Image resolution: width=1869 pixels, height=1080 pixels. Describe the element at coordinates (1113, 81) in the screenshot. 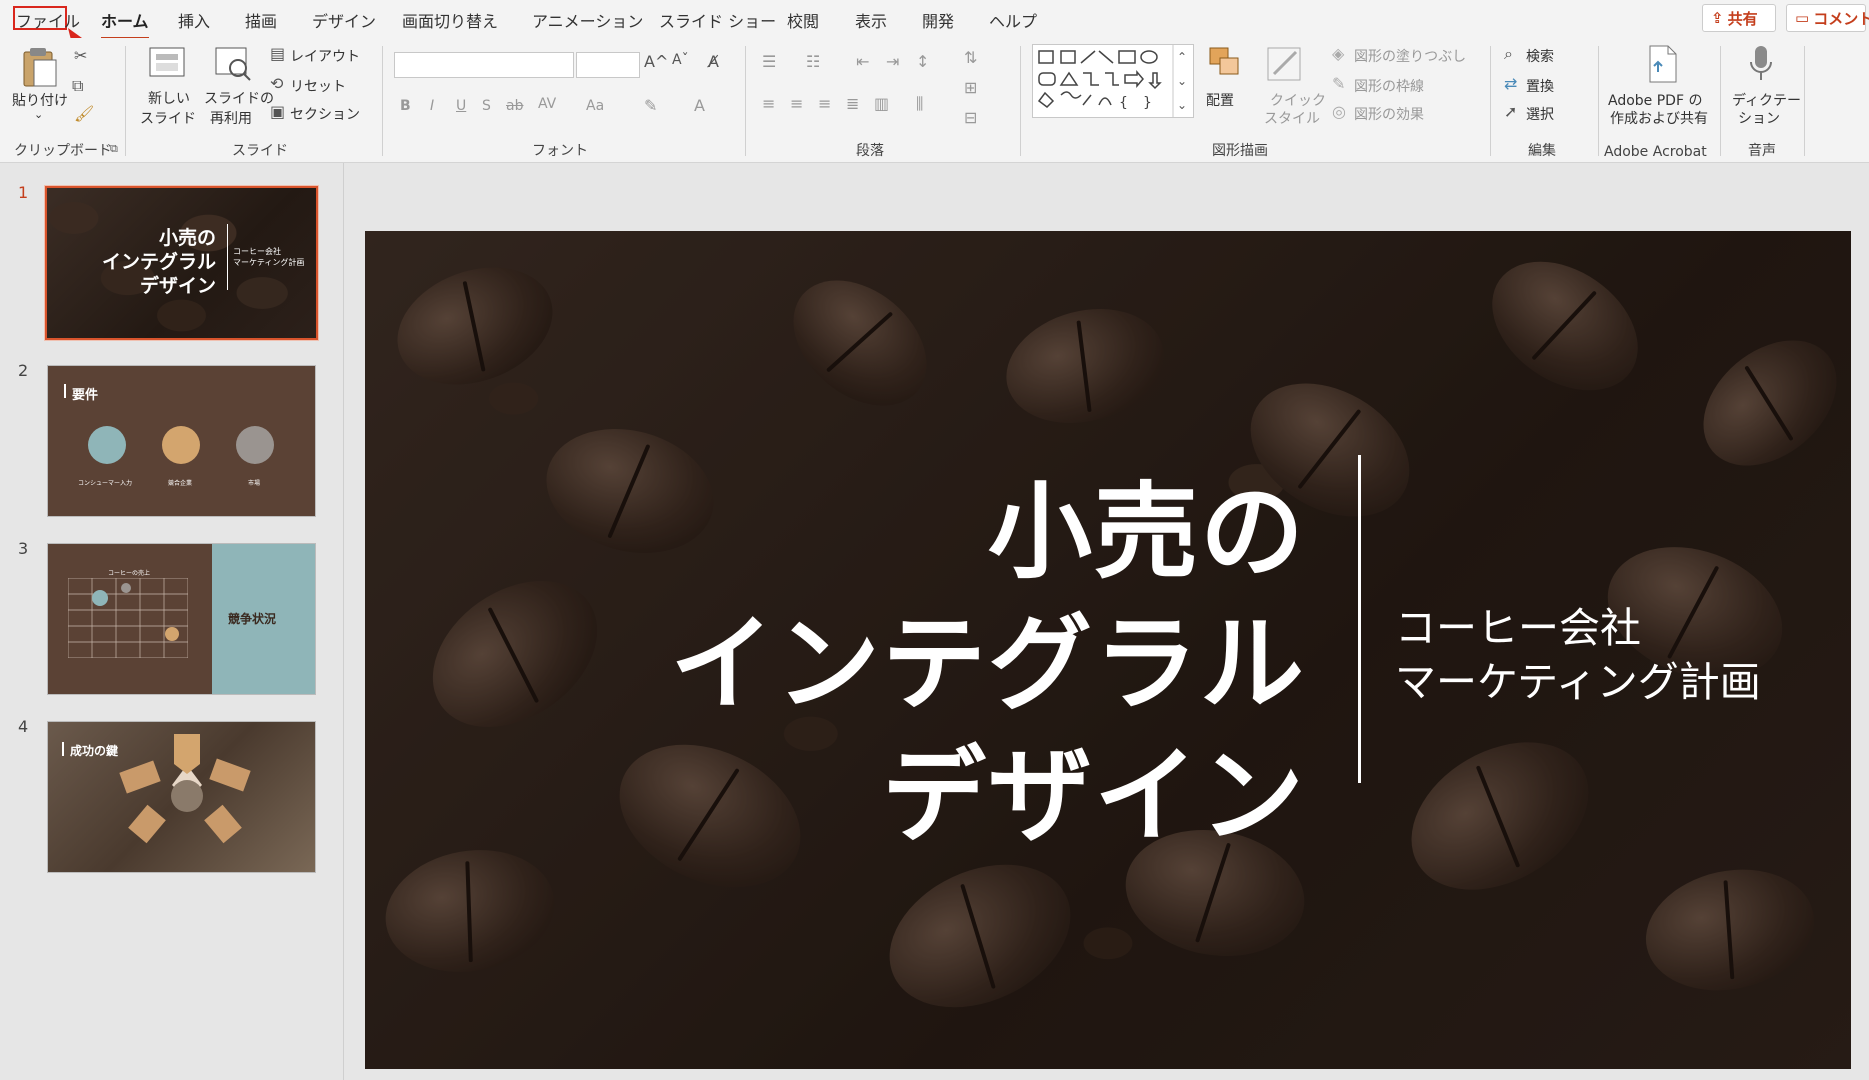

I see `shapes-gallery: {} ⌃ ⌄ ⌄` at that location.